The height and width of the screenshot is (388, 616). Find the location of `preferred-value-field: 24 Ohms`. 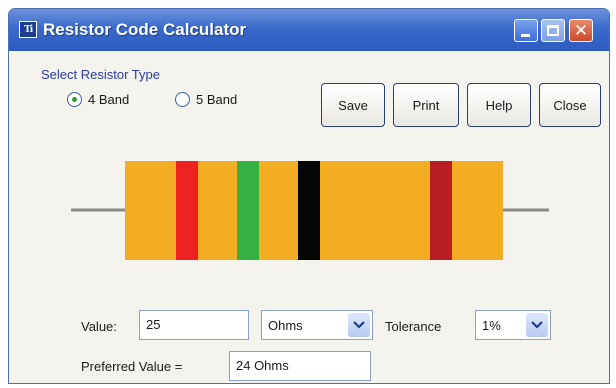

preferred-value-field: 24 Ohms is located at coordinates (300, 366).